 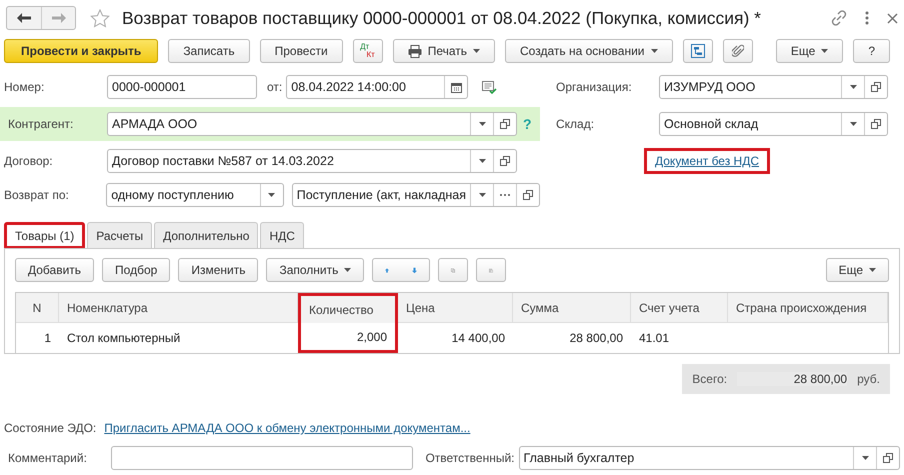 I want to click on document-check-icon, so click(x=490, y=87).